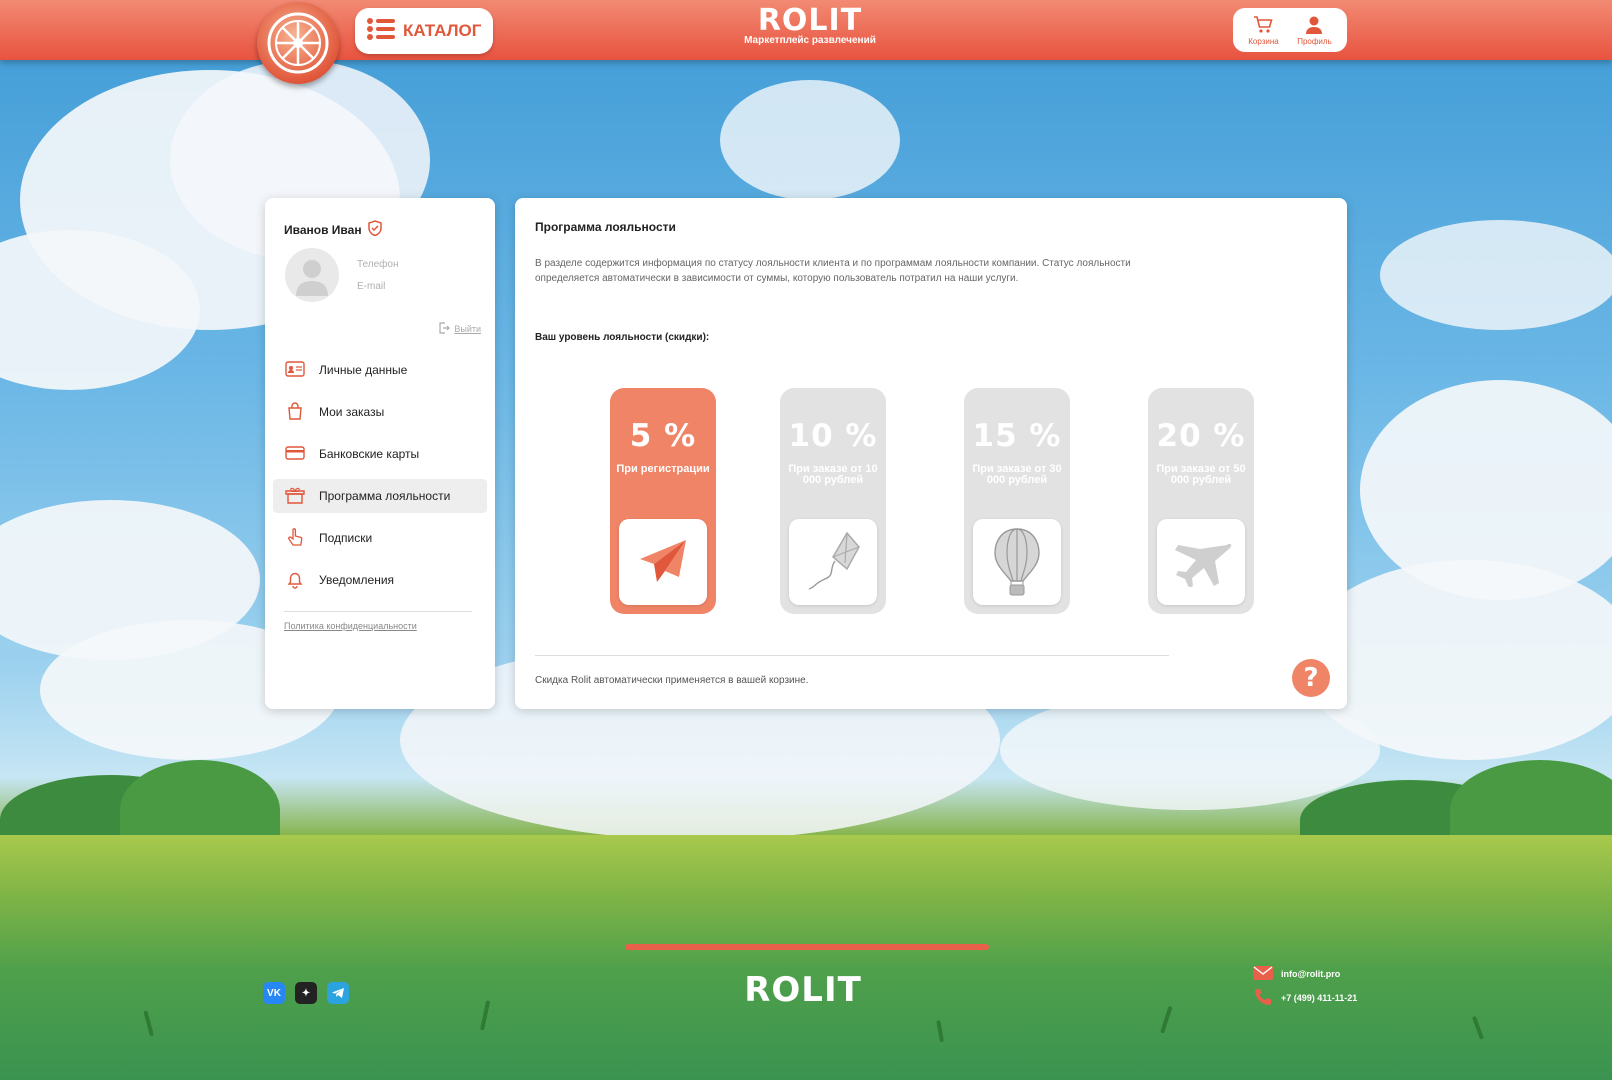  What do you see at coordinates (833, 562) in the screenshot?
I see `kite-icon` at bounding box center [833, 562].